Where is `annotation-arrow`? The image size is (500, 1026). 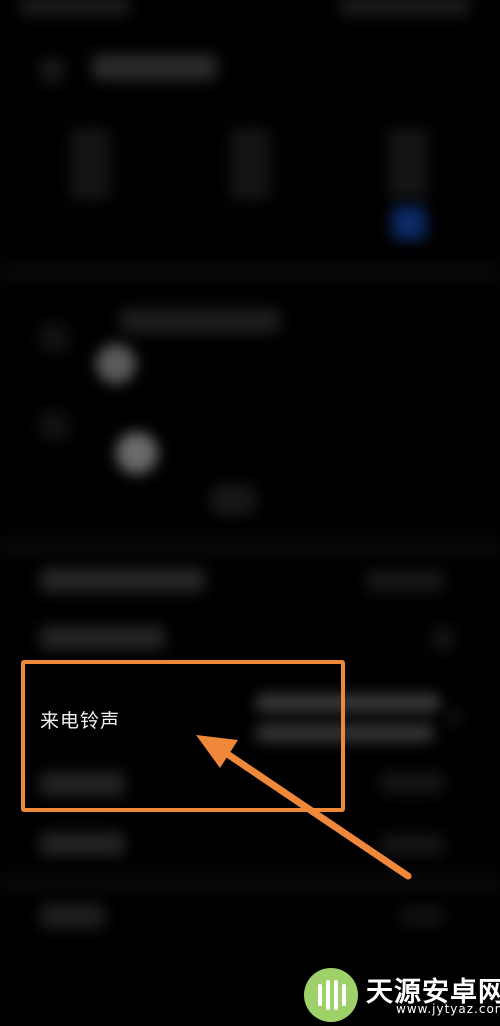 annotation-arrow is located at coordinates (304, 807).